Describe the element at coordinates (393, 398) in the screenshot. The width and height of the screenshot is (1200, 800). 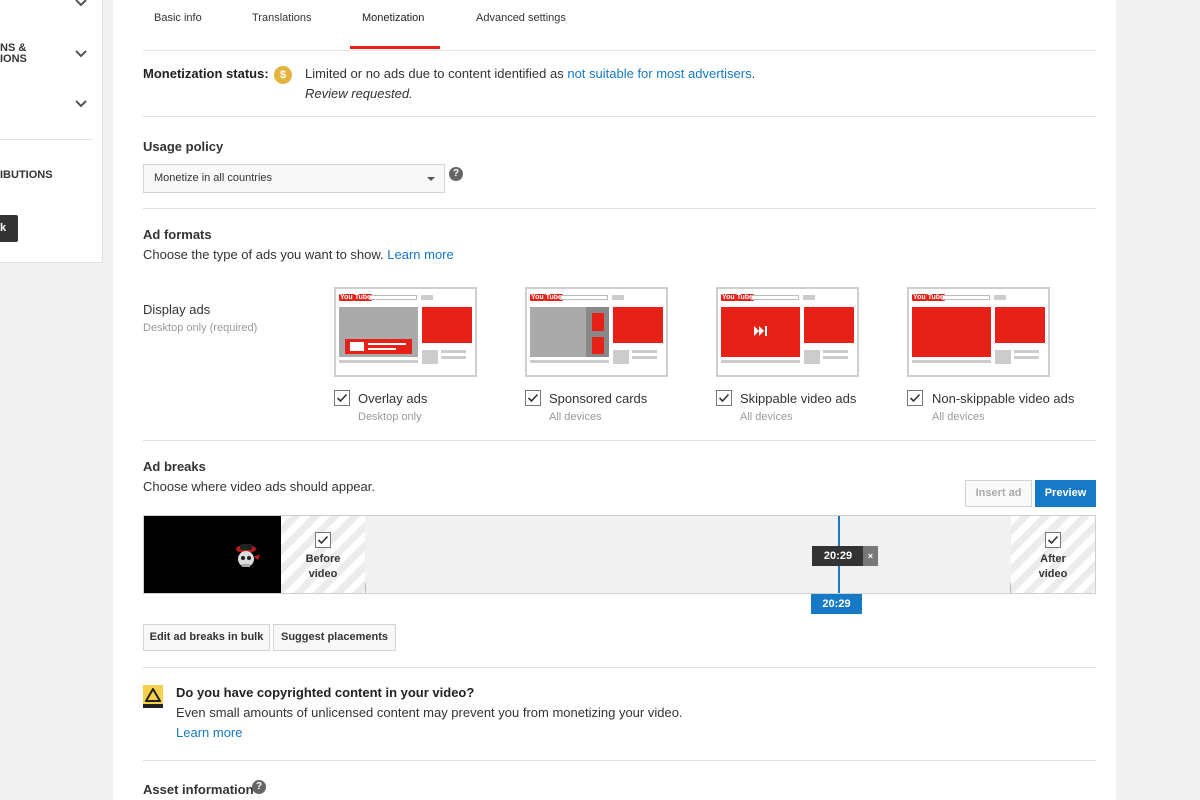
I see `overlay-ads-label: Overlay ads` at that location.